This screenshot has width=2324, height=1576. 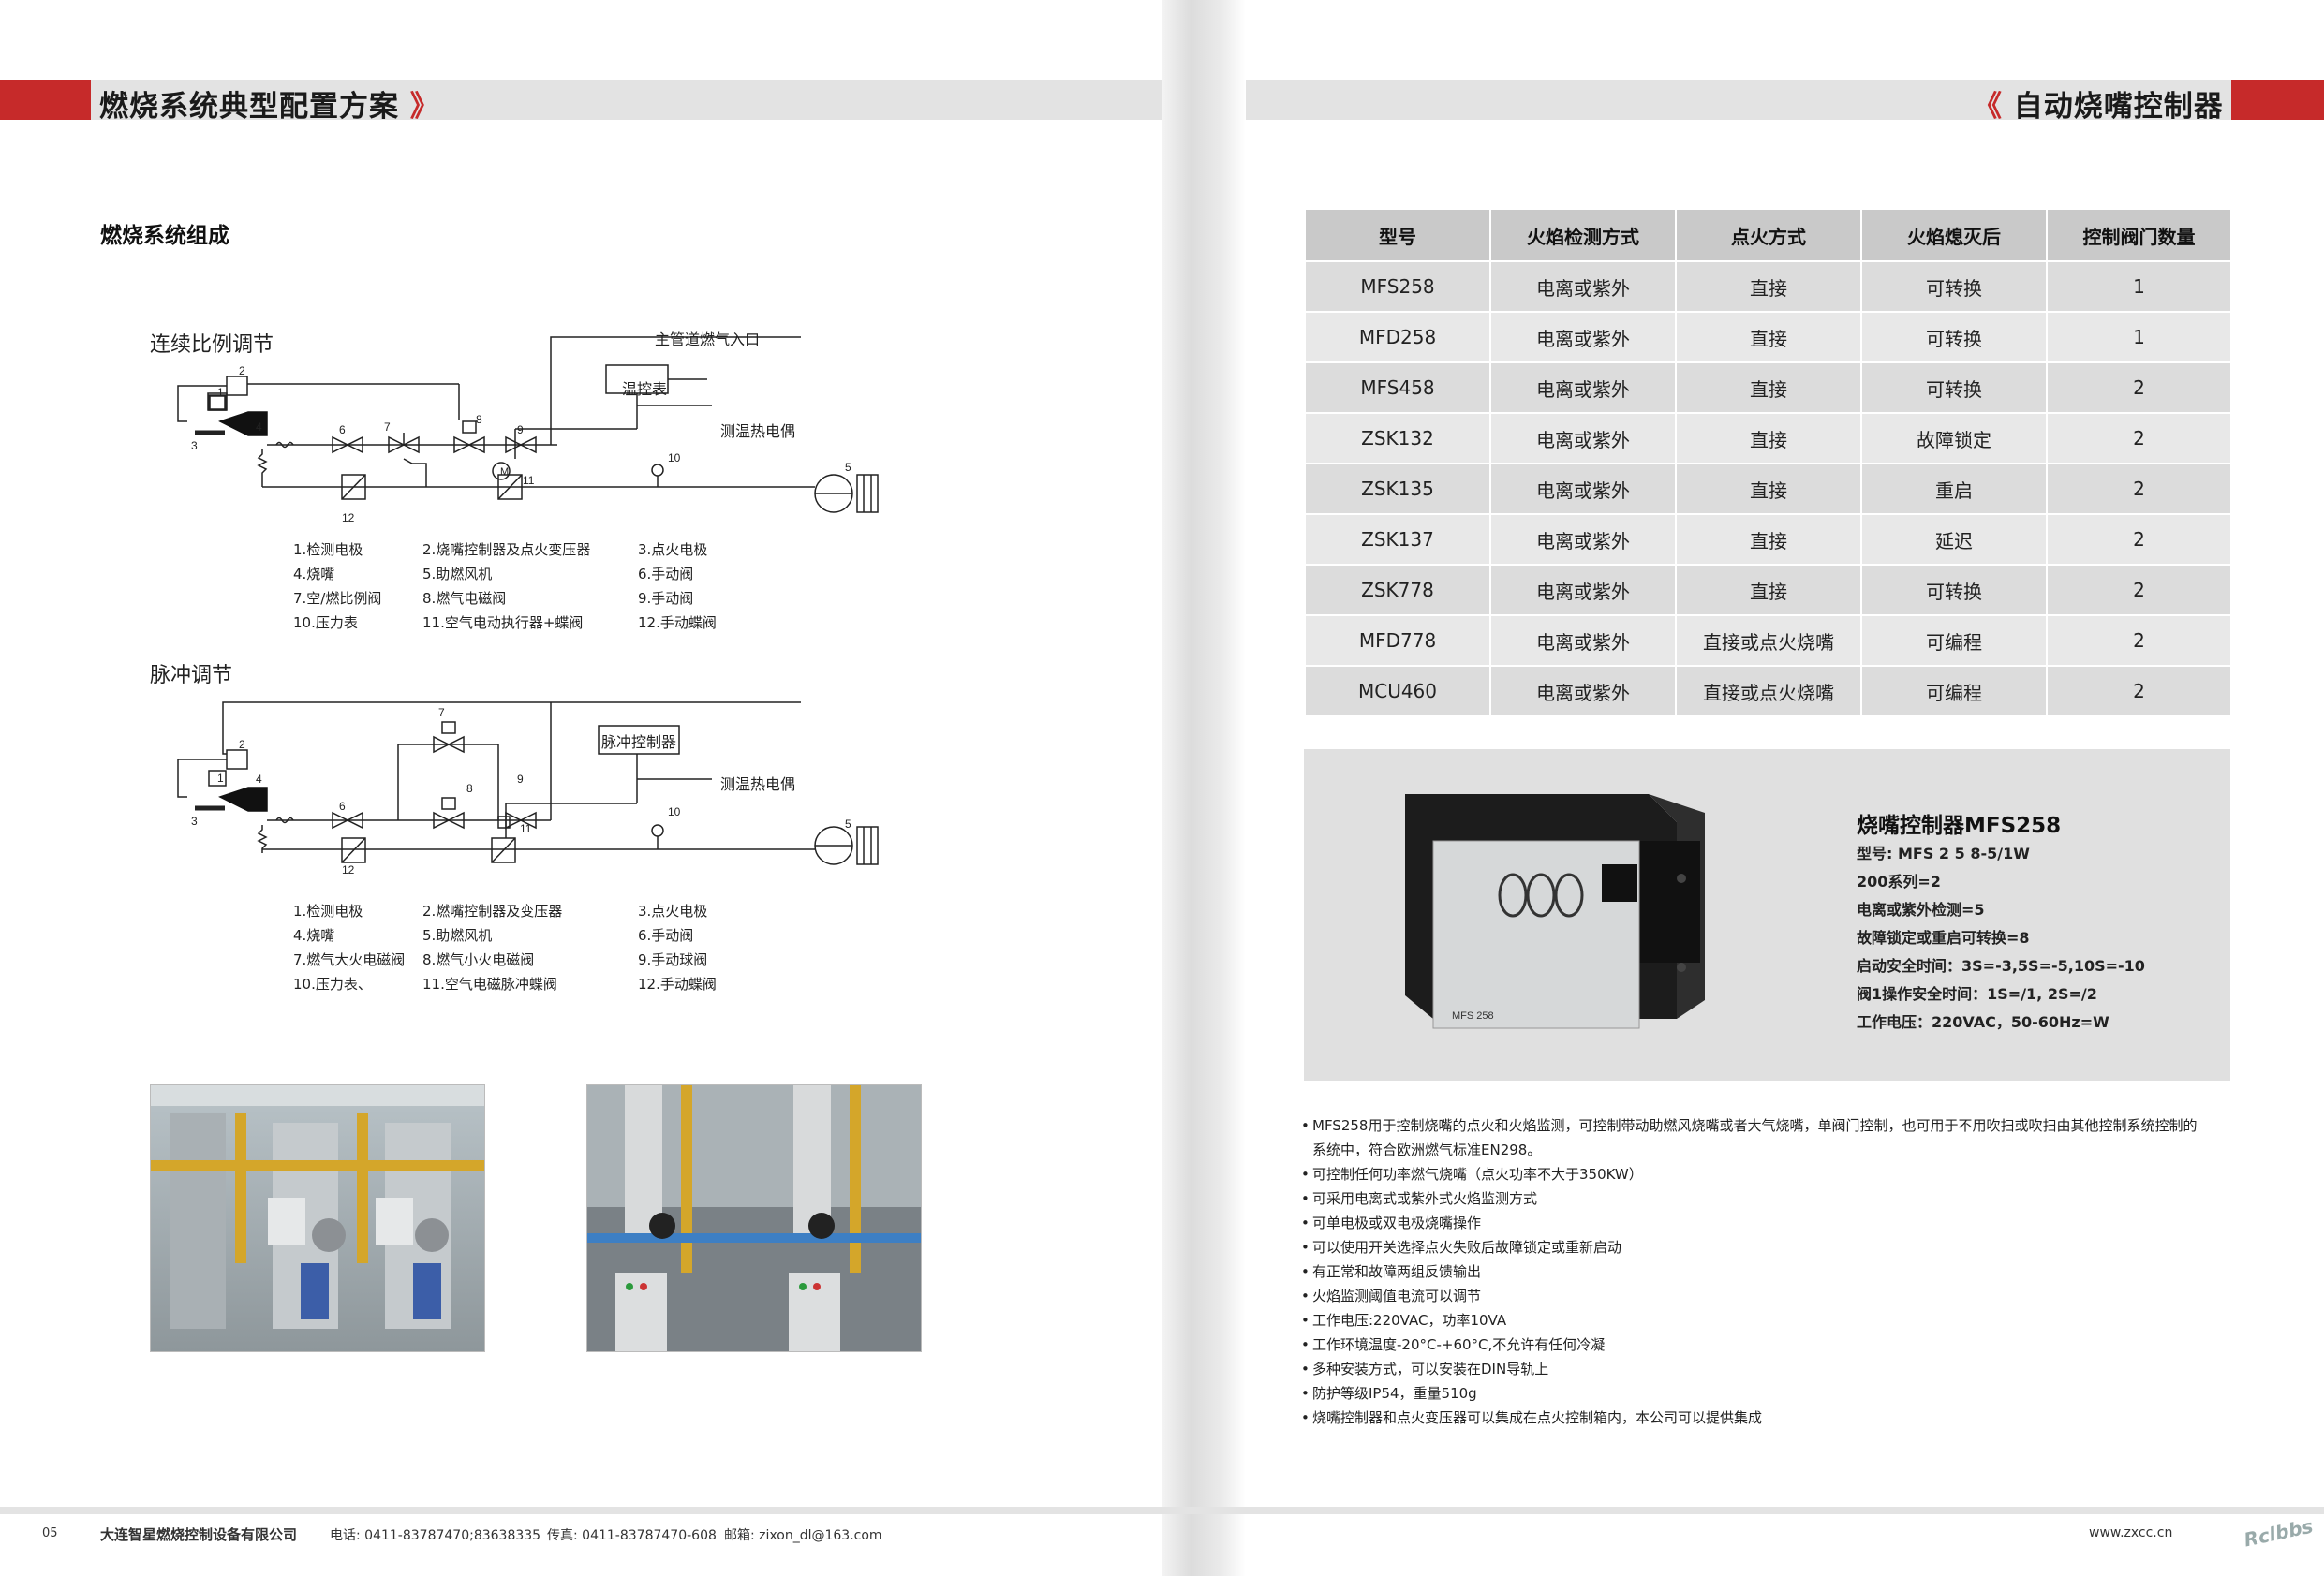 I want to click on legend-item: 8.燃气电磁阀, so click(x=465, y=598).